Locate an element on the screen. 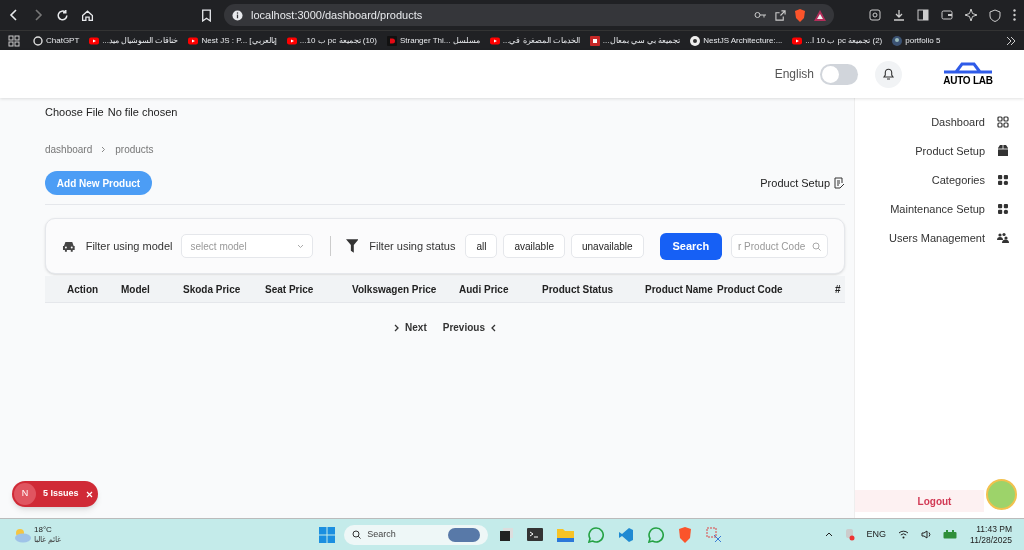  grid-icon is located at coordinates (1003, 209).